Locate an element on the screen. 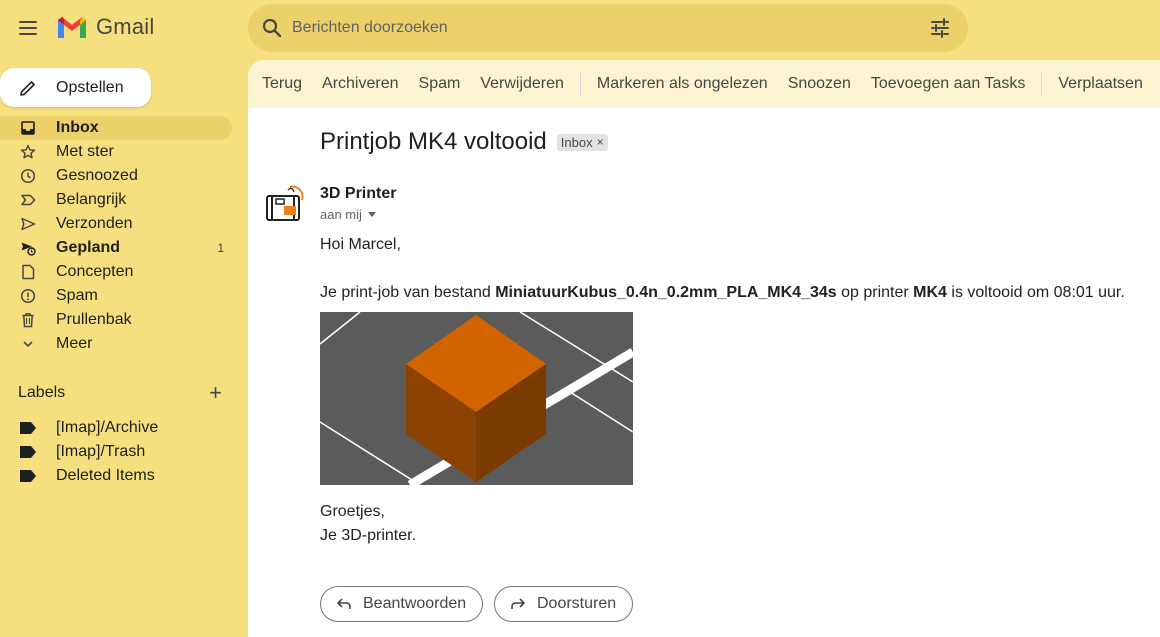  reply-icon is located at coordinates (344, 603).